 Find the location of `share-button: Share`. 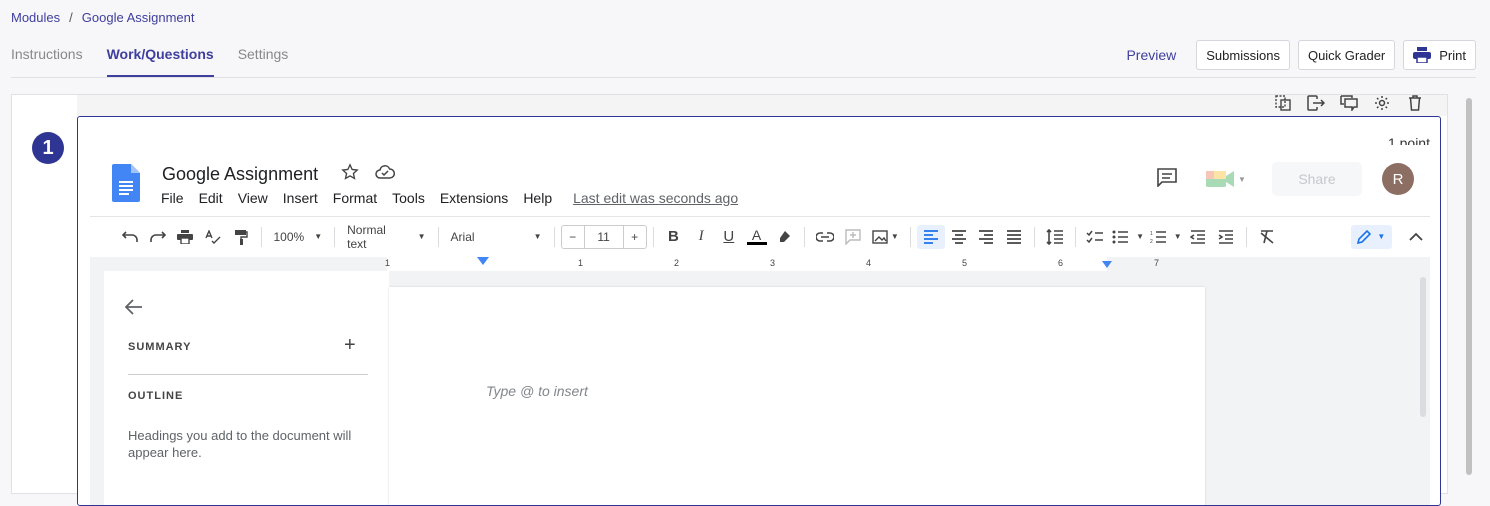

share-button: Share is located at coordinates (1317, 179).